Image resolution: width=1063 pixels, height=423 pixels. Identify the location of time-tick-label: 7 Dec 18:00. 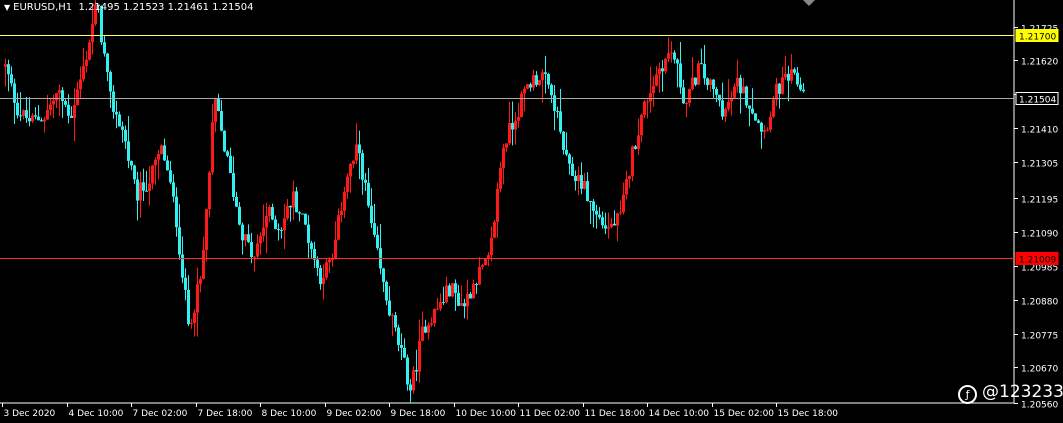
(225, 414).